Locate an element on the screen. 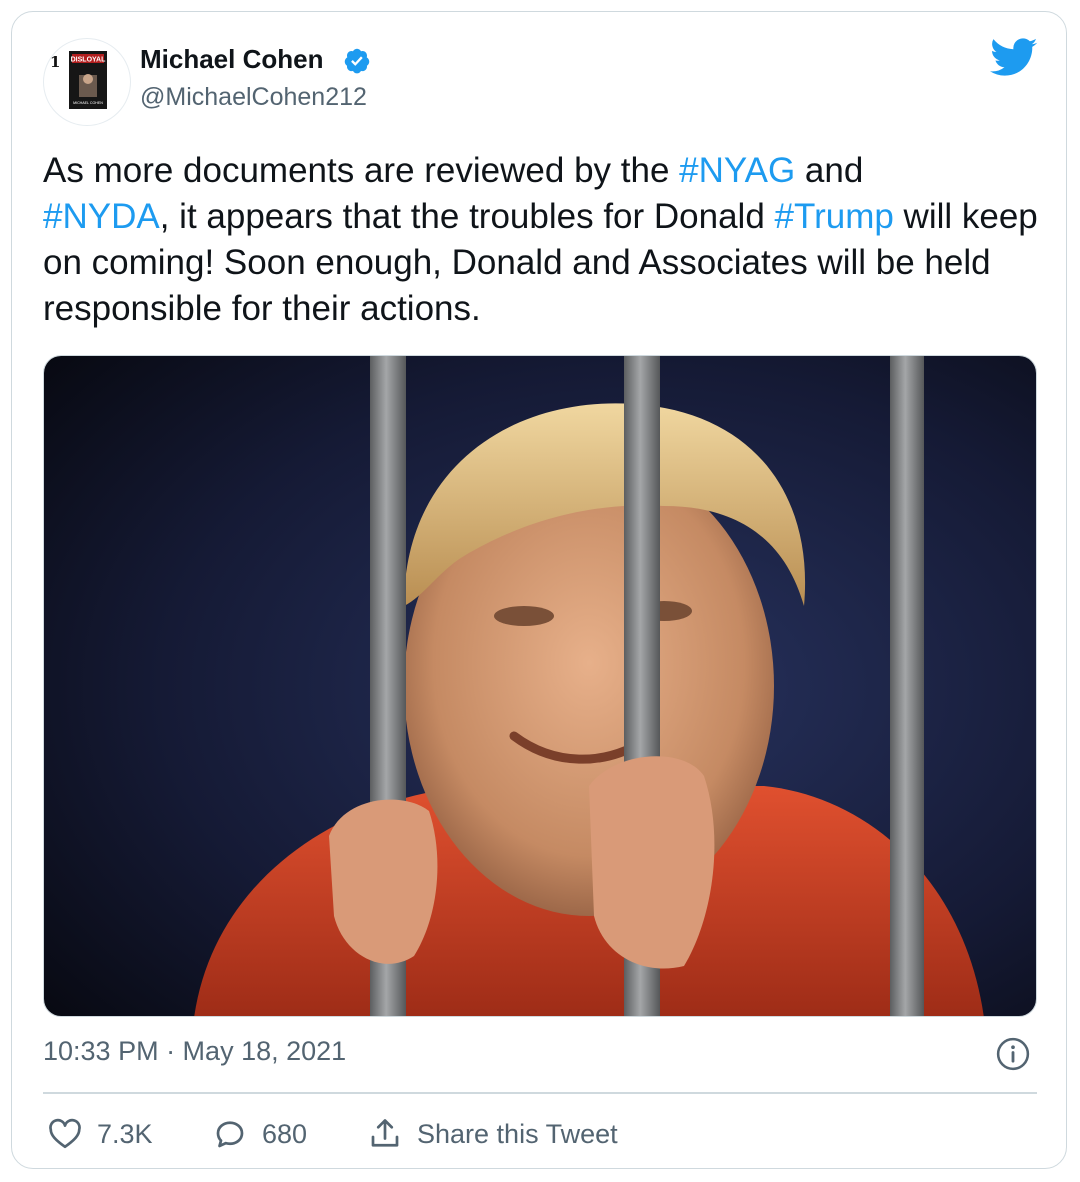 Image resolution: width=1080 pixels, height=1182 pixels. hashtag-trump-link: #Trump is located at coordinates (834, 216).